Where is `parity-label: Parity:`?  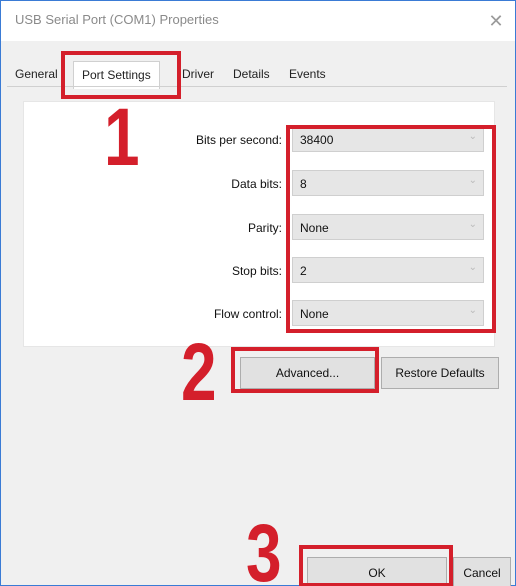 parity-label: Parity: is located at coordinates (264, 228).